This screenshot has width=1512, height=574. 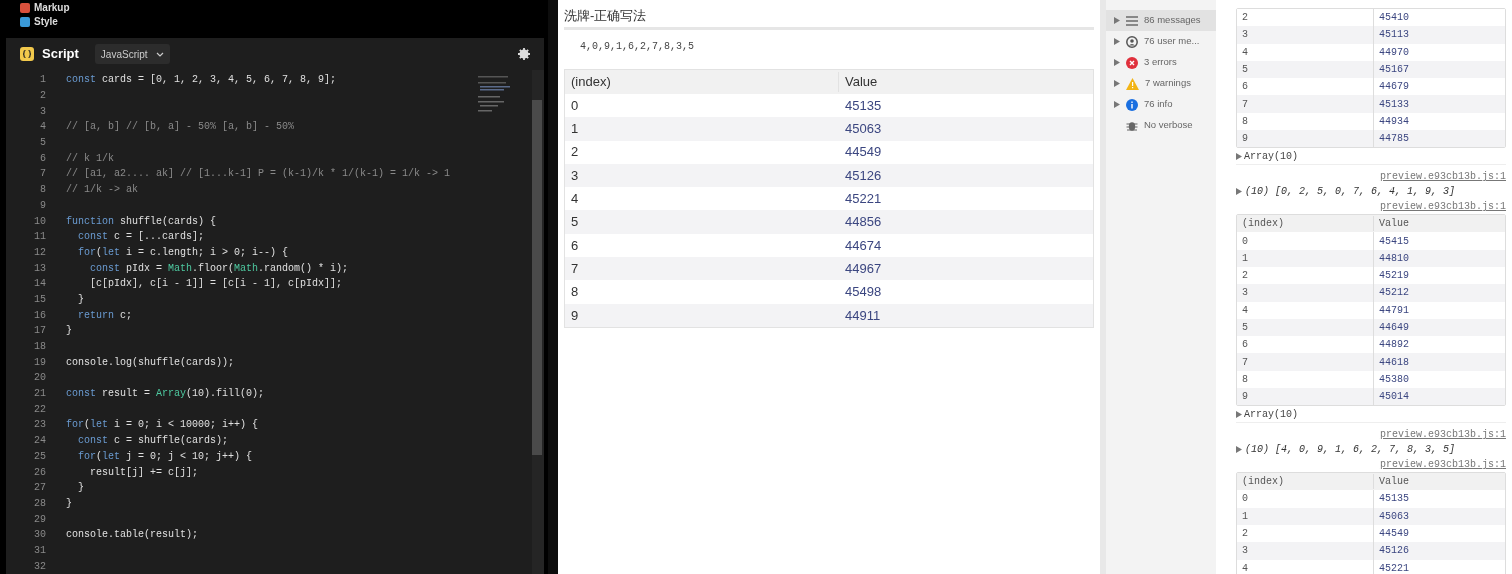 I want to click on value-cell-text: 45113, so click(x=1394, y=35).